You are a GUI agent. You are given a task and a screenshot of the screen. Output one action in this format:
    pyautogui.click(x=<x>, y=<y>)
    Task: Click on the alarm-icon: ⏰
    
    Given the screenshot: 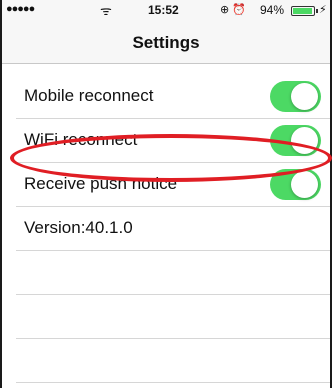 What is the action you would take?
    pyautogui.click(x=239, y=10)
    